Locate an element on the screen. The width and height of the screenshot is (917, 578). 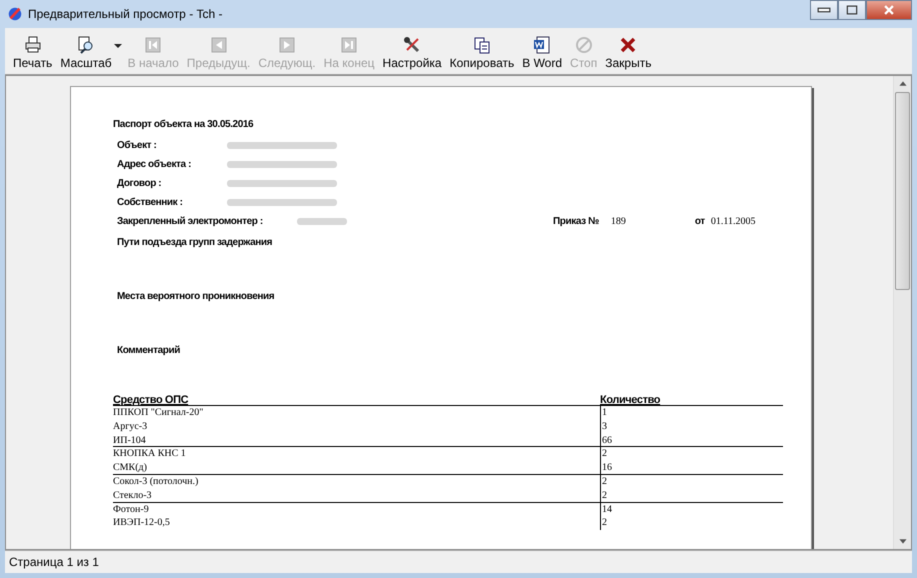
close-button is located at coordinates (889, 10).